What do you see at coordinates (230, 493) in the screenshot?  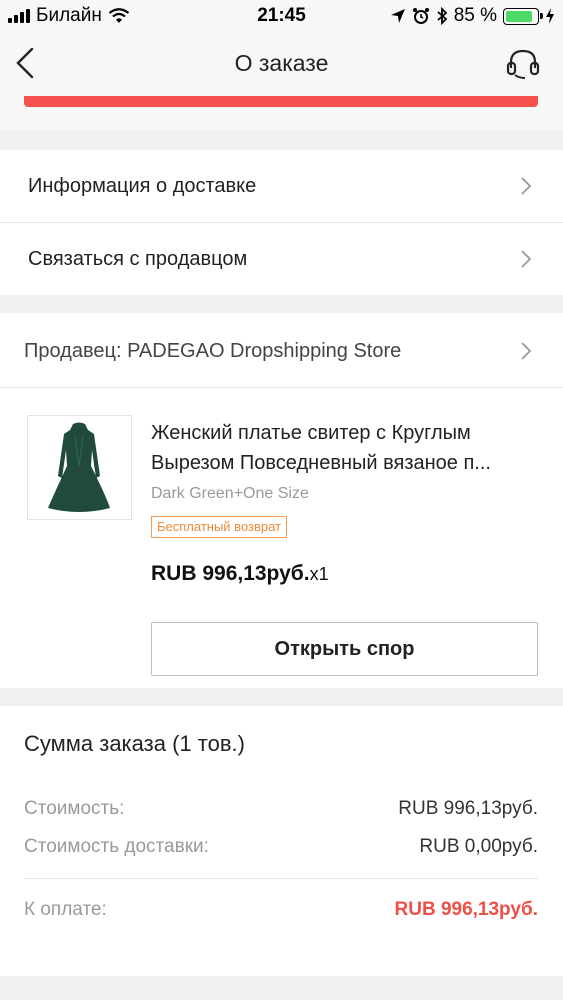 I see `product-variant: Dark Green+One Size` at bounding box center [230, 493].